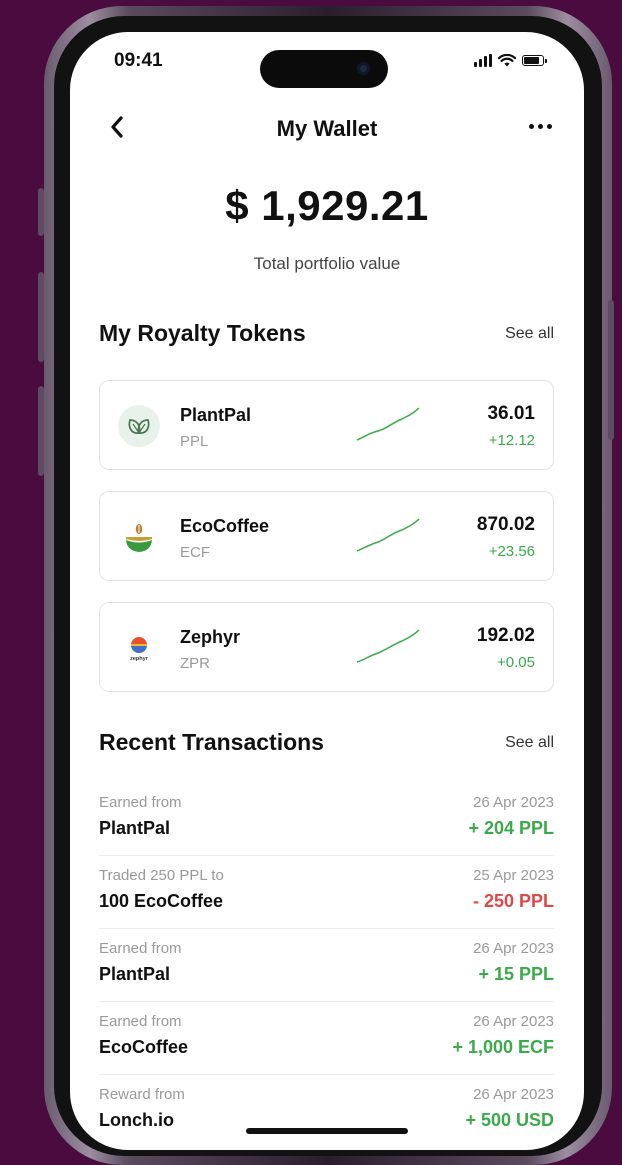 The image size is (622, 1165). Describe the element at coordinates (513, 901) in the screenshot. I see `transaction-amount: - 250 PPL` at that location.